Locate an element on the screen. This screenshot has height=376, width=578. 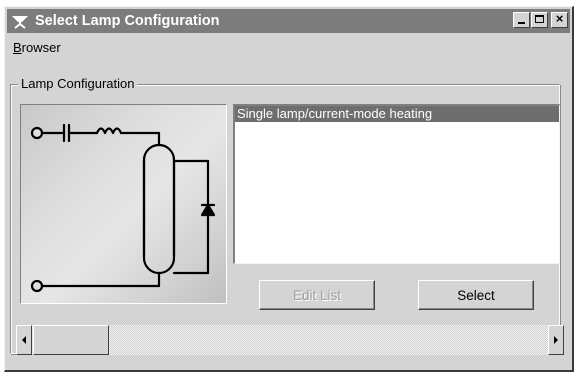
scroll-right-button is located at coordinates (556, 340).